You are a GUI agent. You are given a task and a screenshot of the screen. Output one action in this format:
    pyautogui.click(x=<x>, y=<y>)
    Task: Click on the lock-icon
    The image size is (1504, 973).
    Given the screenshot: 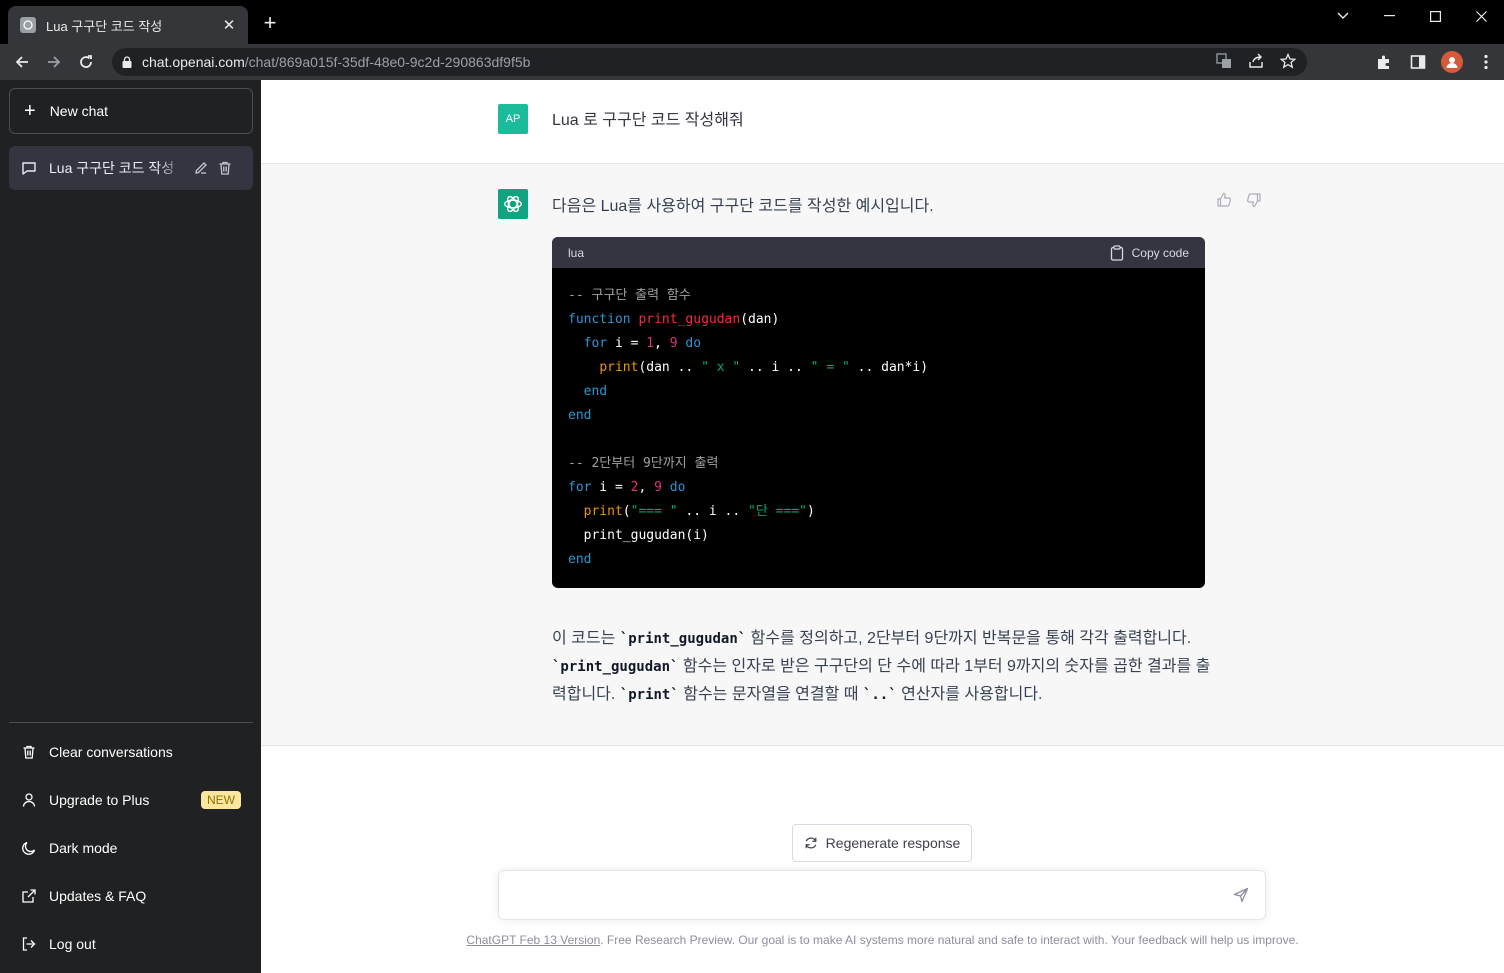 What is the action you would take?
    pyautogui.click(x=127, y=62)
    